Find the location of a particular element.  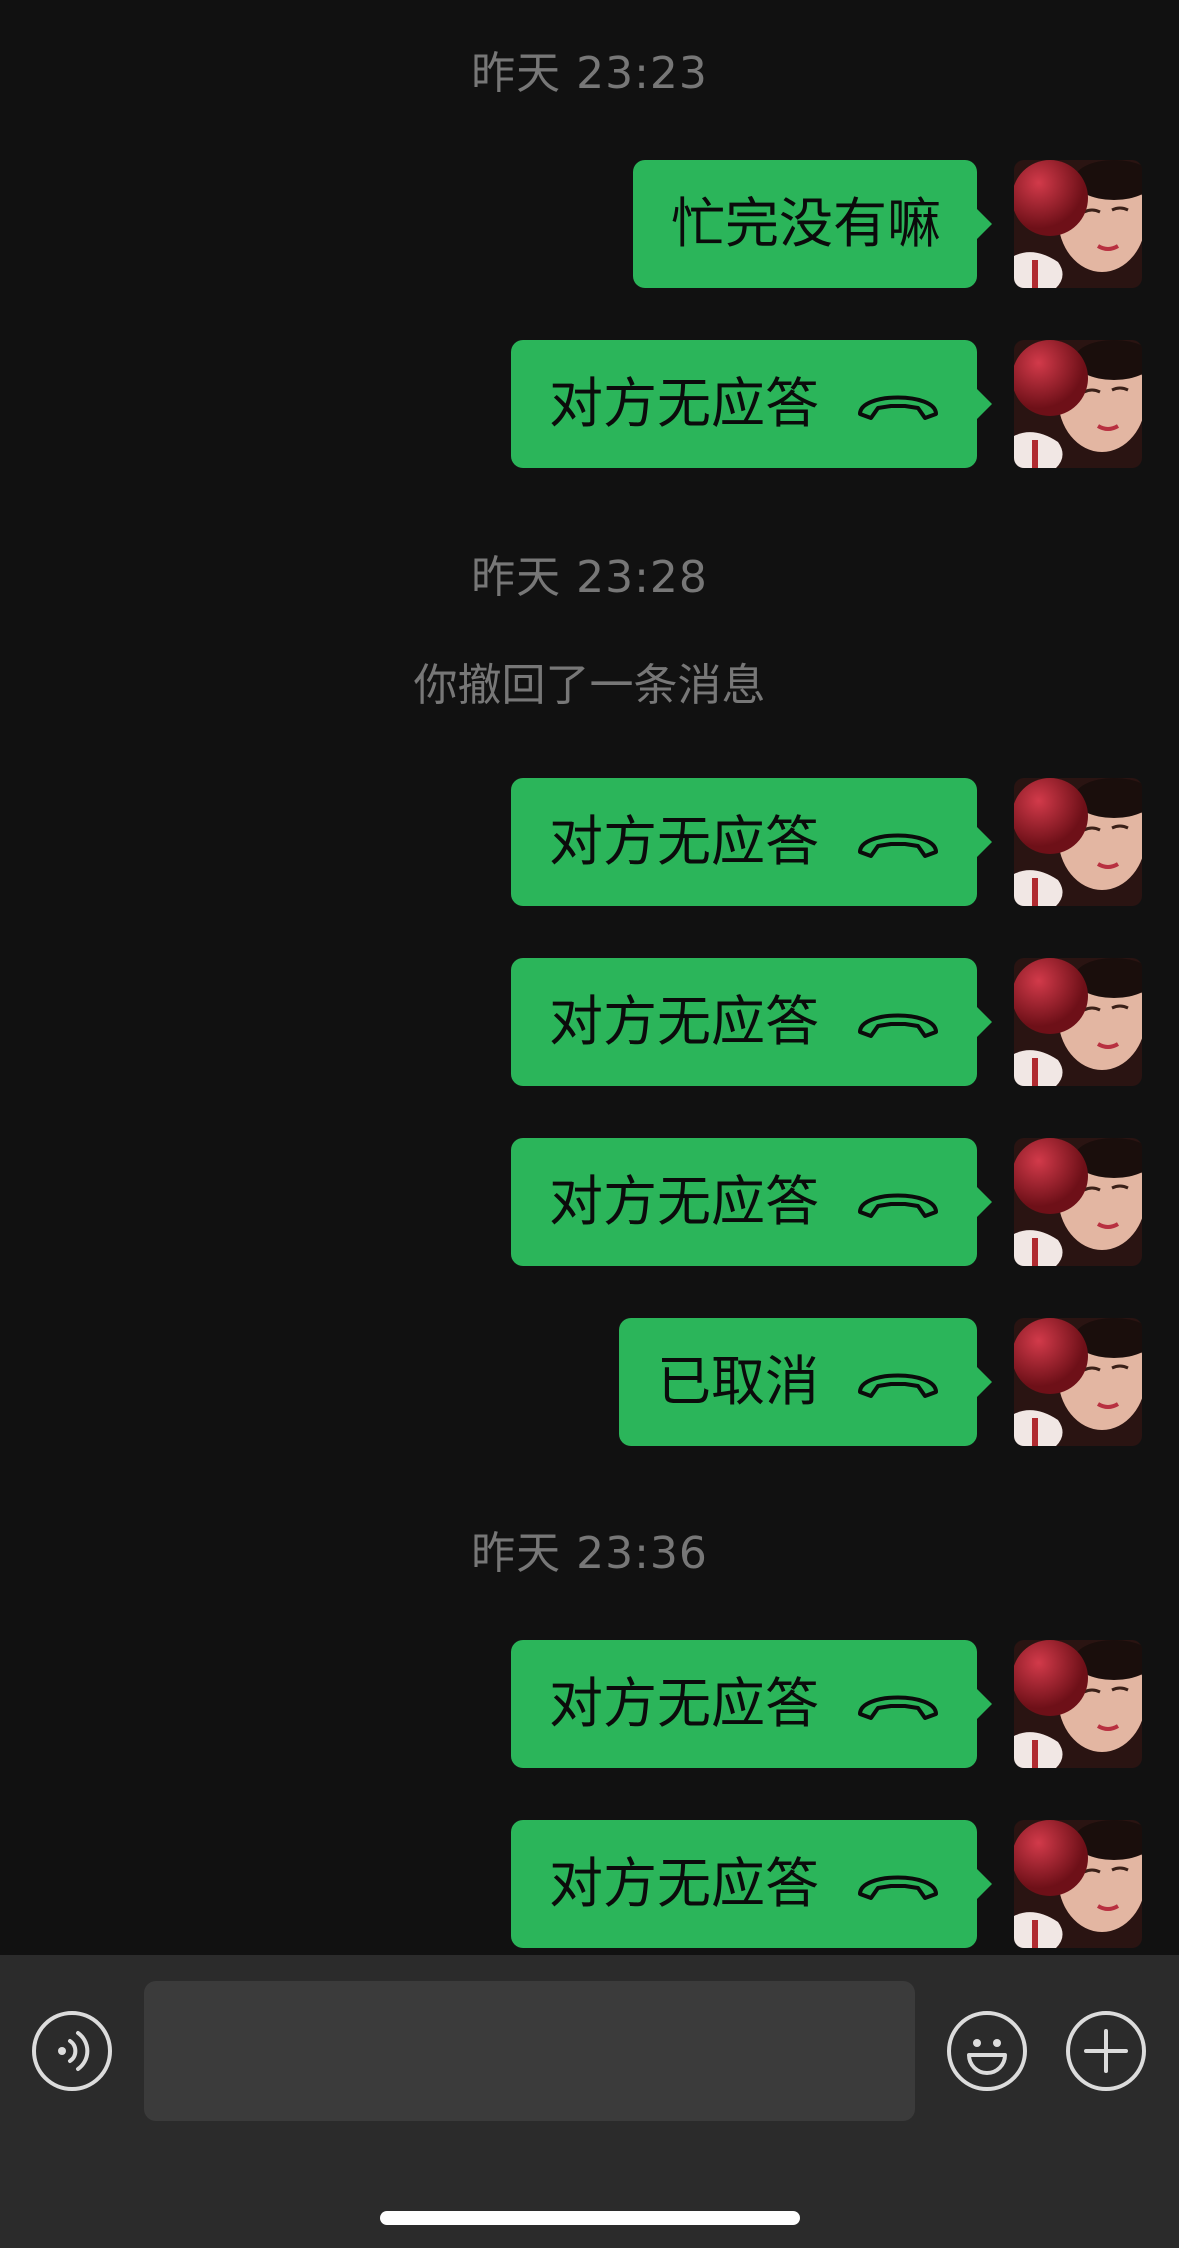

voice-button is located at coordinates (72, 2051).